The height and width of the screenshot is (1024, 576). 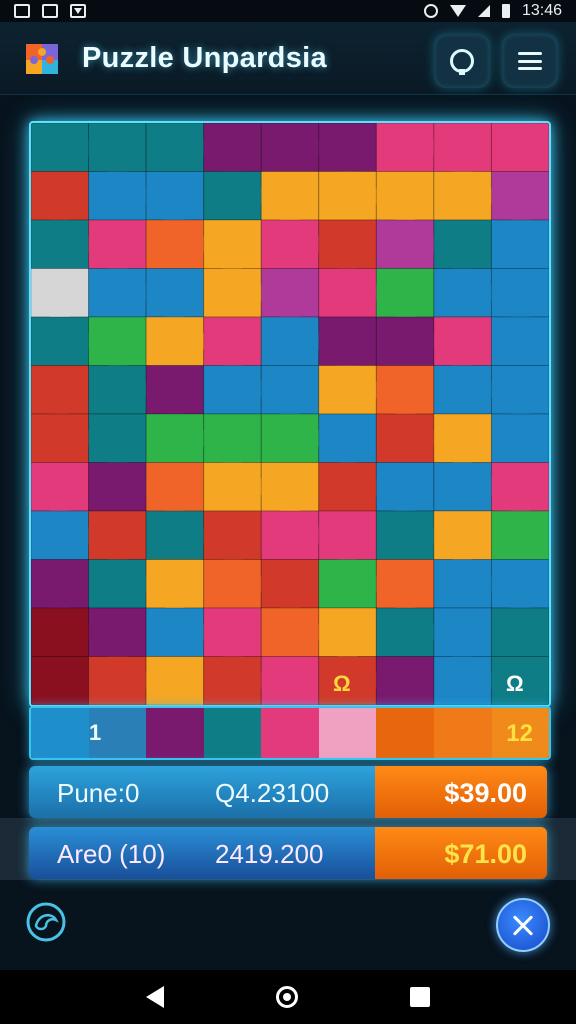 What do you see at coordinates (22, 11) in the screenshot?
I see `notification-icon` at bounding box center [22, 11].